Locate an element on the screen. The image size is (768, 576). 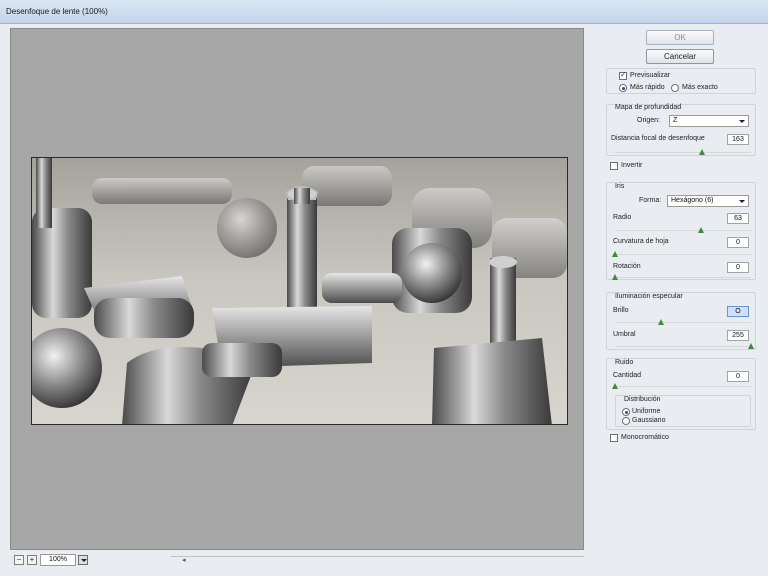
uniform-radio is located at coordinates (626, 412).